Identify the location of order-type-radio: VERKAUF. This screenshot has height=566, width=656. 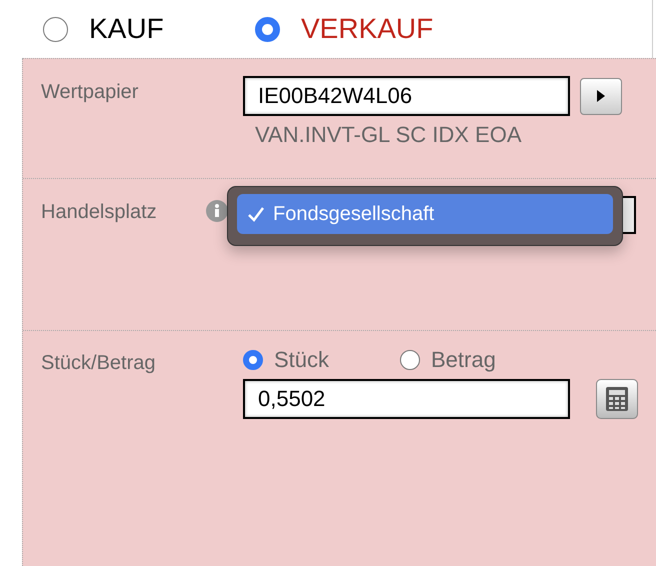
(361, 29).